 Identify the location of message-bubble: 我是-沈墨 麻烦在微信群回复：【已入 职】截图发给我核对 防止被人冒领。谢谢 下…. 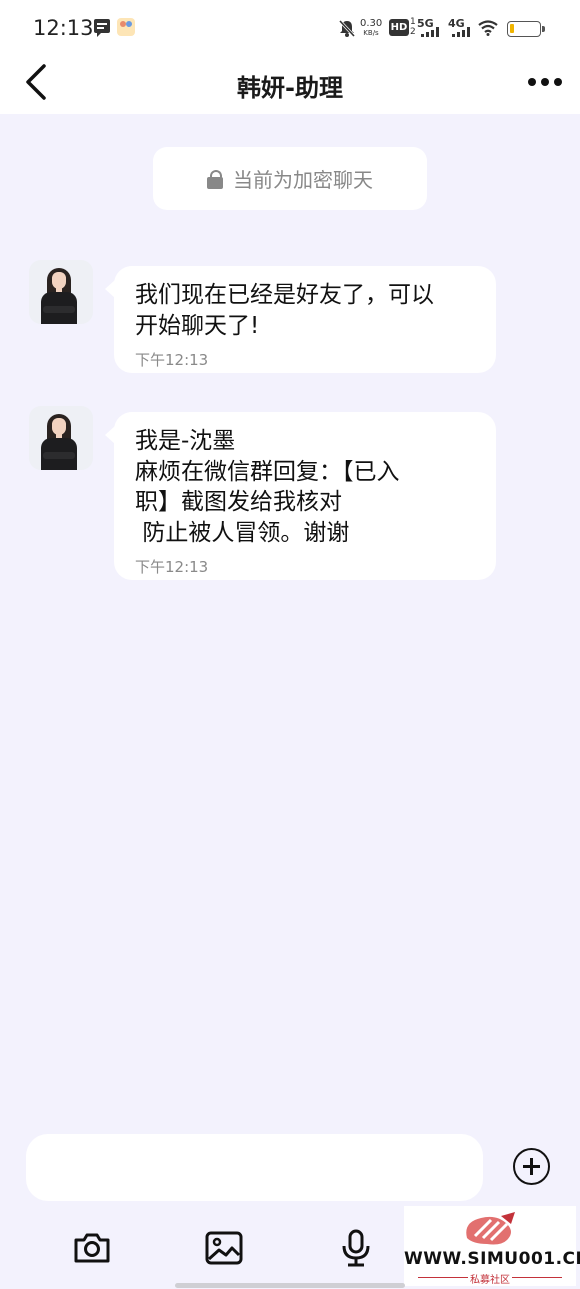
(300, 496).